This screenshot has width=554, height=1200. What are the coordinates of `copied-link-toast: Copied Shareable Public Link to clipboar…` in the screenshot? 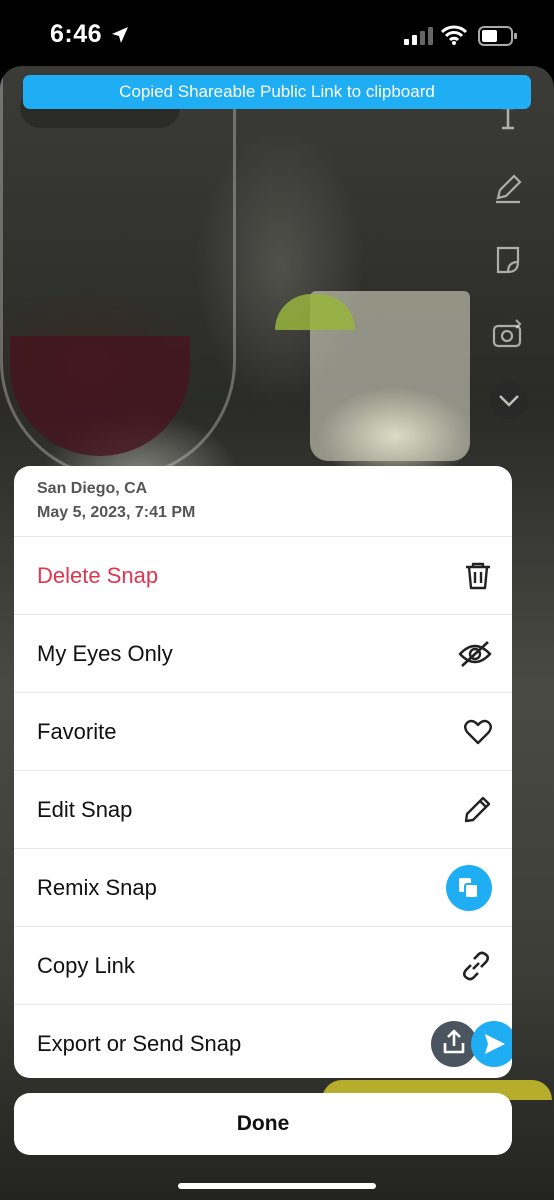 It's located at (277, 92).